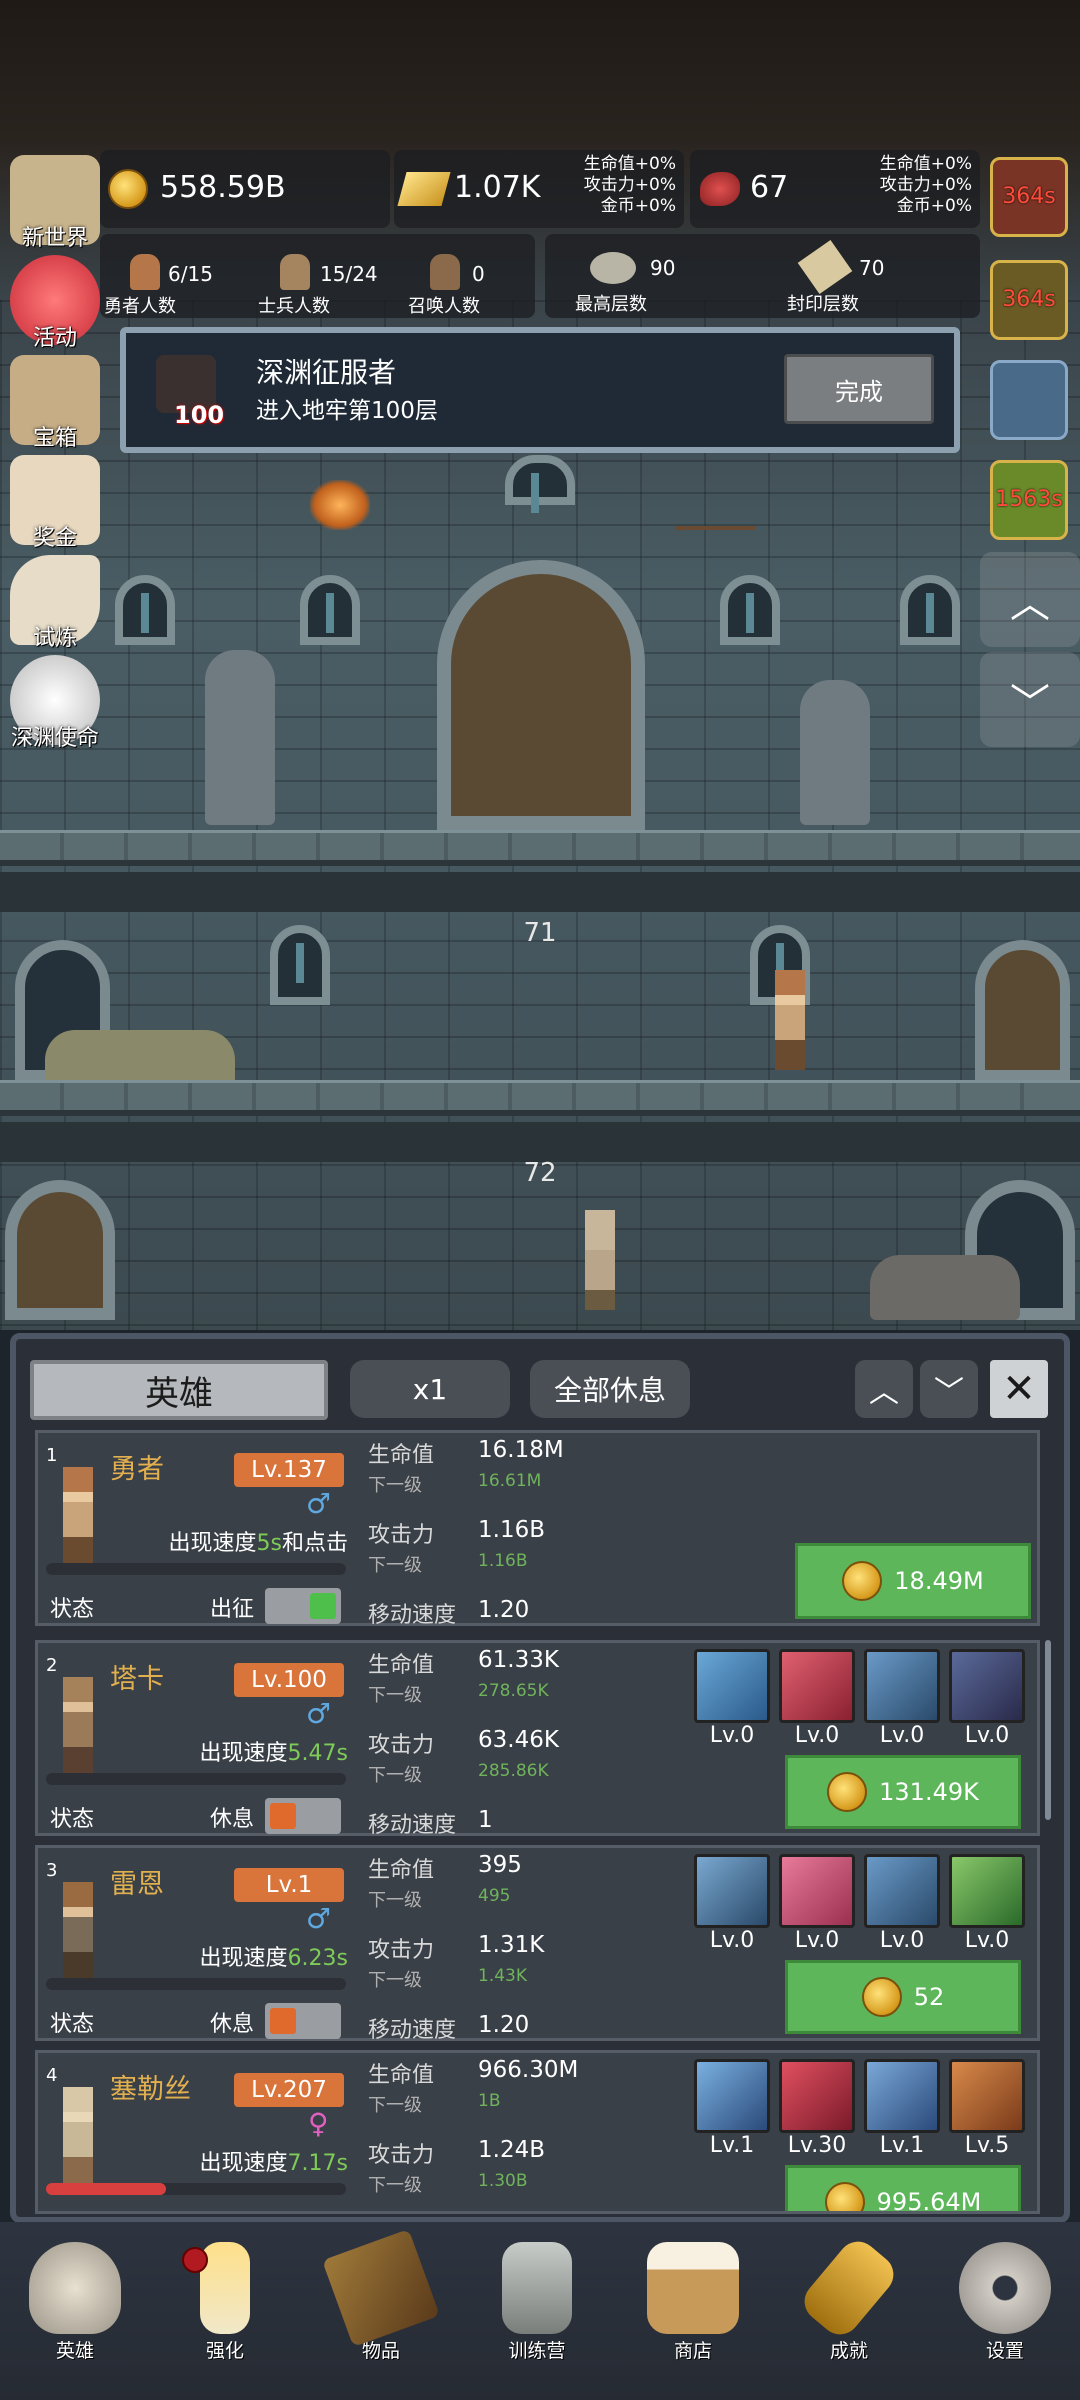  Describe the element at coordinates (987, 1891) in the screenshot. I see `serpent-skill-icon` at that location.